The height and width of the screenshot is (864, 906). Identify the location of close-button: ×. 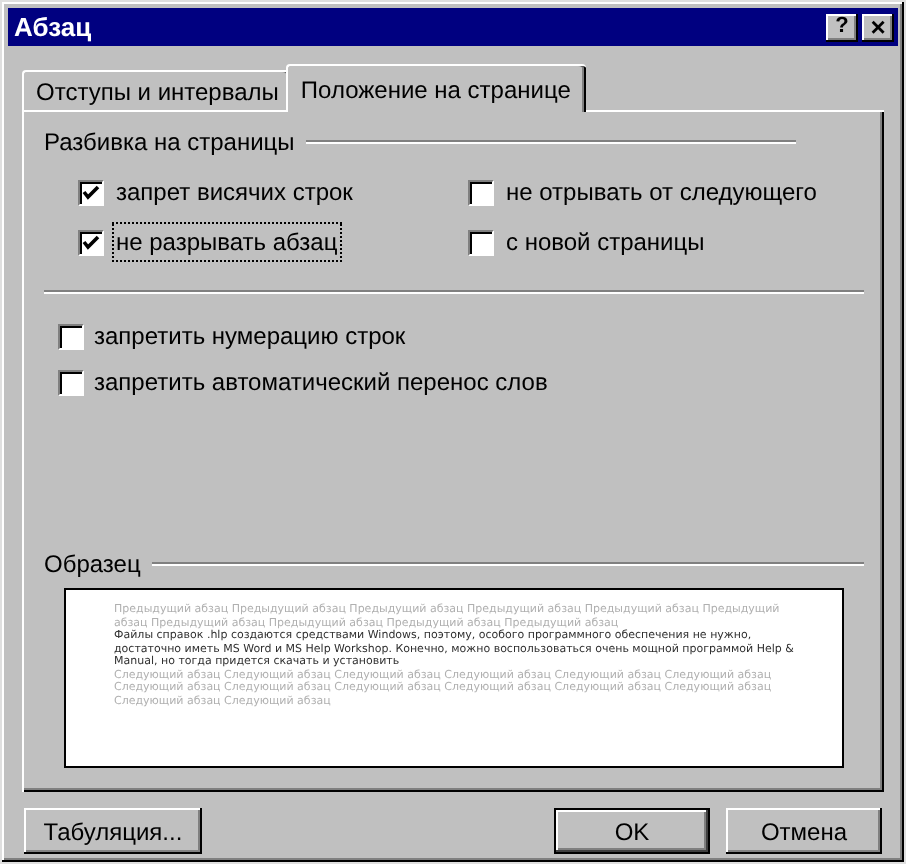
(878, 27).